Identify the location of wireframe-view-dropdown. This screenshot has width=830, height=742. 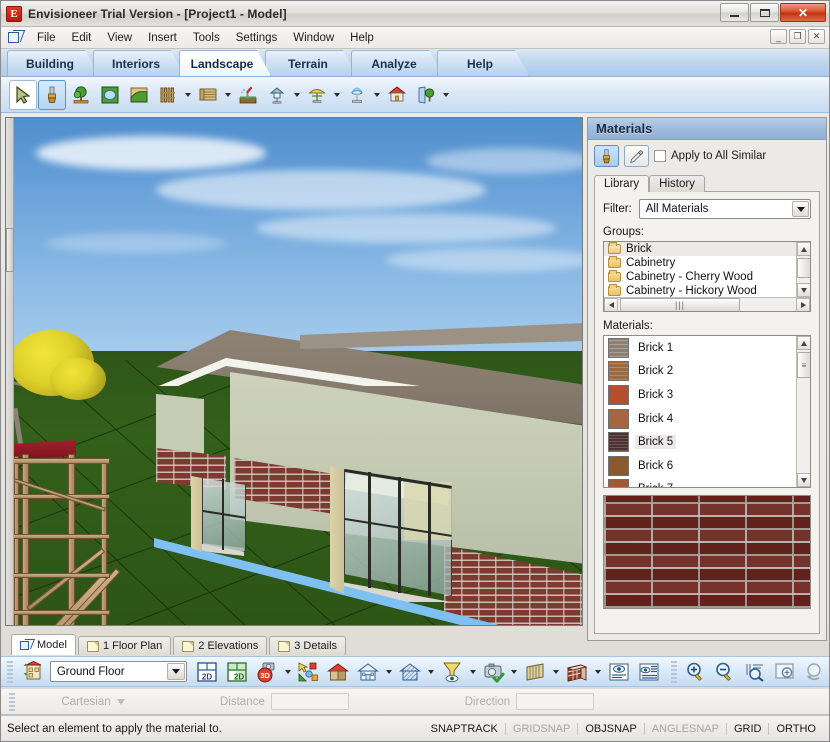
(389, 672).